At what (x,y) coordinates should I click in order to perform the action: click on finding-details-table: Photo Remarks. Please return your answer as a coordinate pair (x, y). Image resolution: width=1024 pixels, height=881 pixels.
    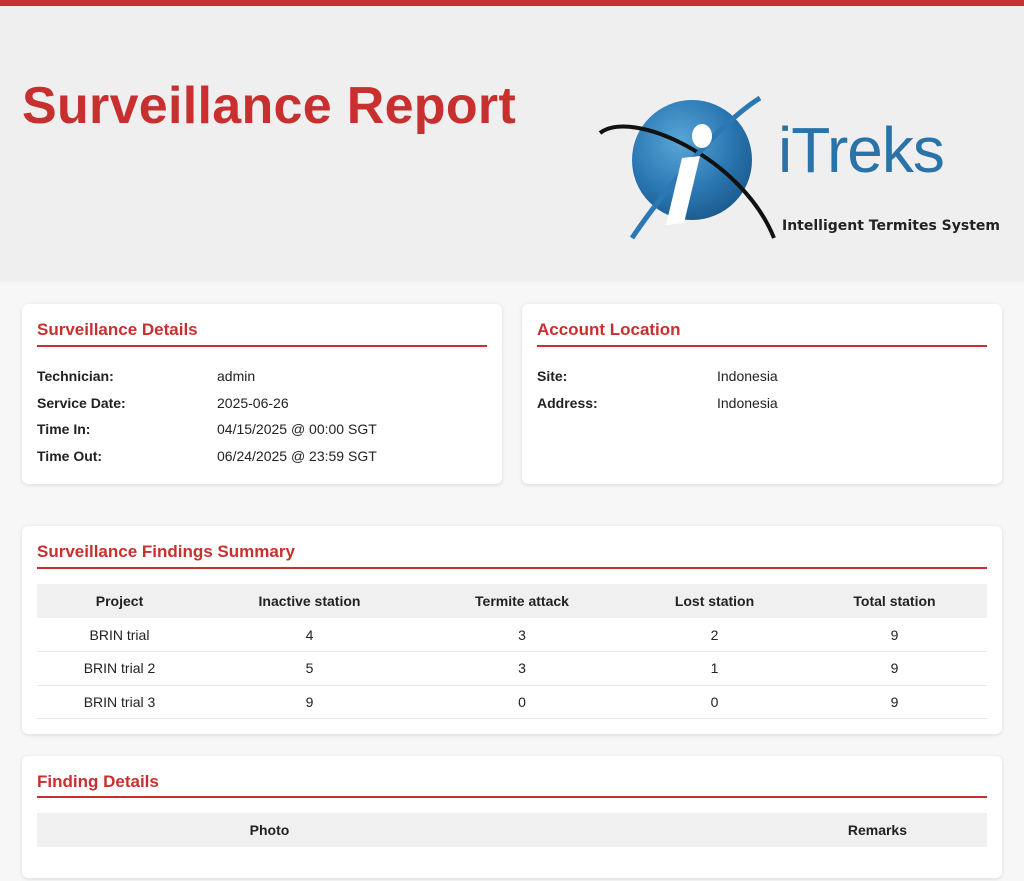
    Looking at the image, I should click on (512, 830).